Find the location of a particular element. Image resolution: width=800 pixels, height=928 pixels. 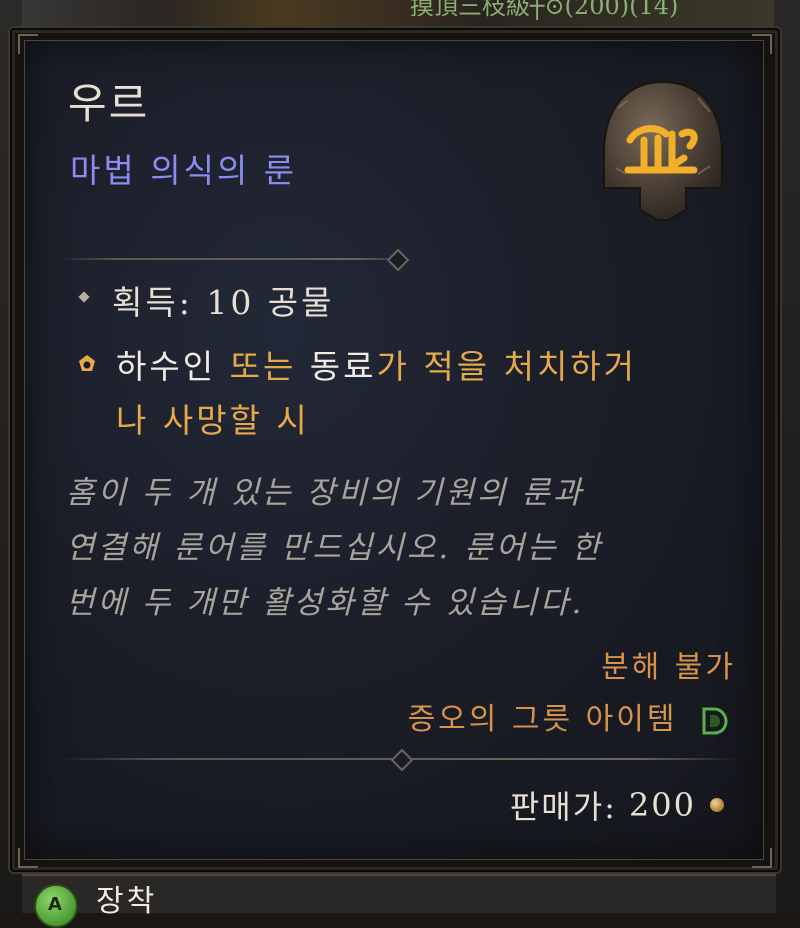

acquire-text: 획득: 10 공물 is located at coordinates (223, 302).